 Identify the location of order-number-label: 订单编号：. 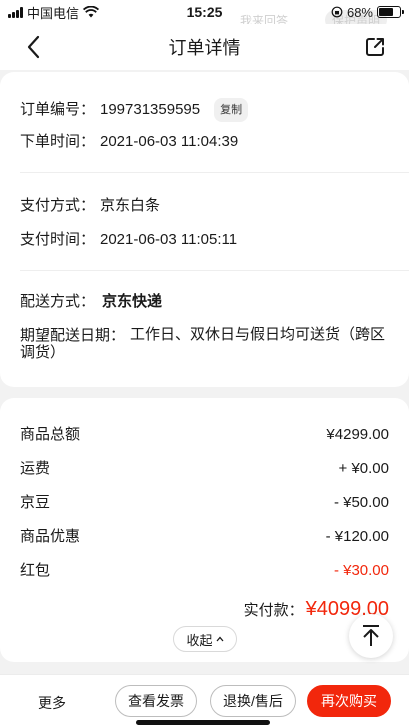
(58, 109).